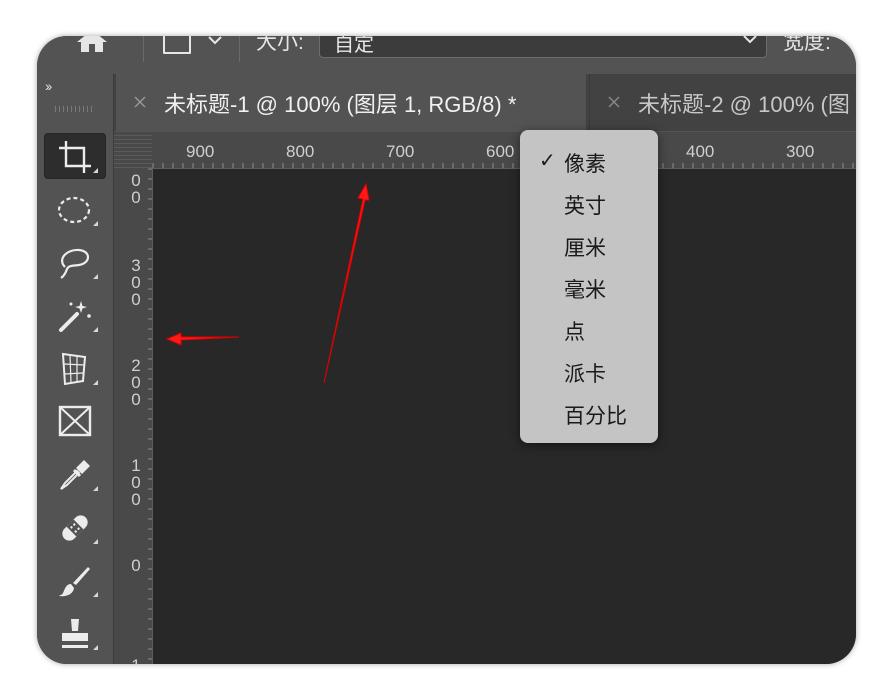 The width and height of the screenshot is (892, 700). What do you see at coordinates (133, 150) in the screenshot?
I see `ruler-origin` at bounding box center [133, 150].